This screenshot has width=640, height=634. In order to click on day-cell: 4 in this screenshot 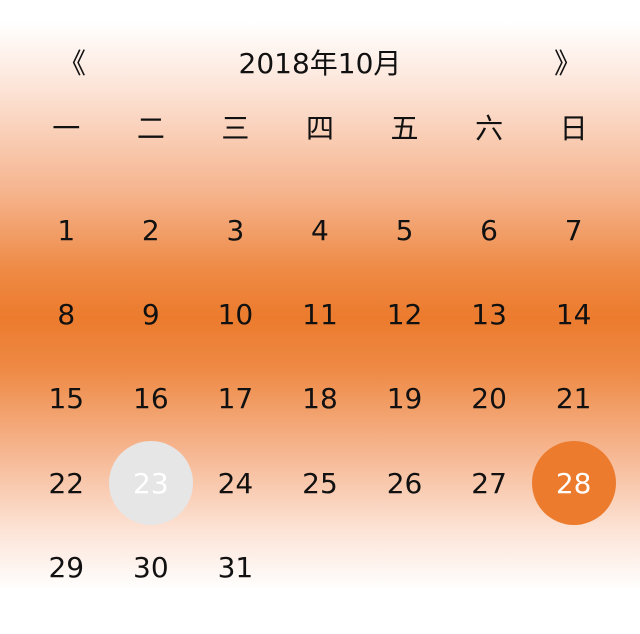, I will do `click(320, 230)`.